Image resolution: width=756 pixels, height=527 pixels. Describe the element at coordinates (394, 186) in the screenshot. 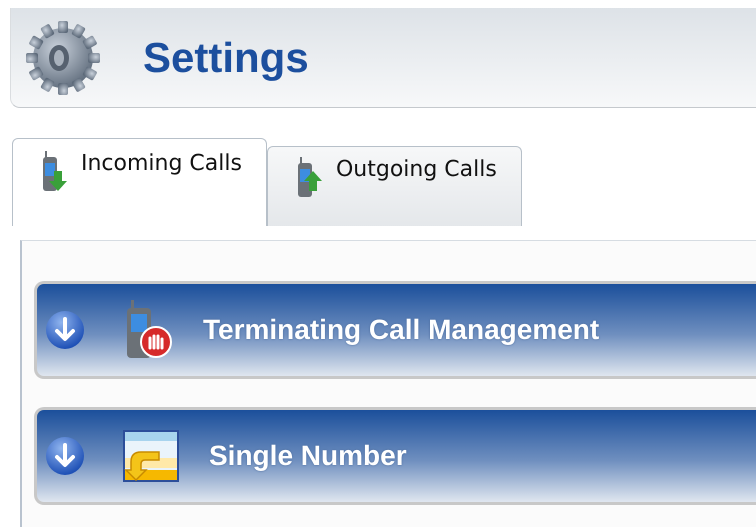

I see `tab: Outgoing Calls` at that location.